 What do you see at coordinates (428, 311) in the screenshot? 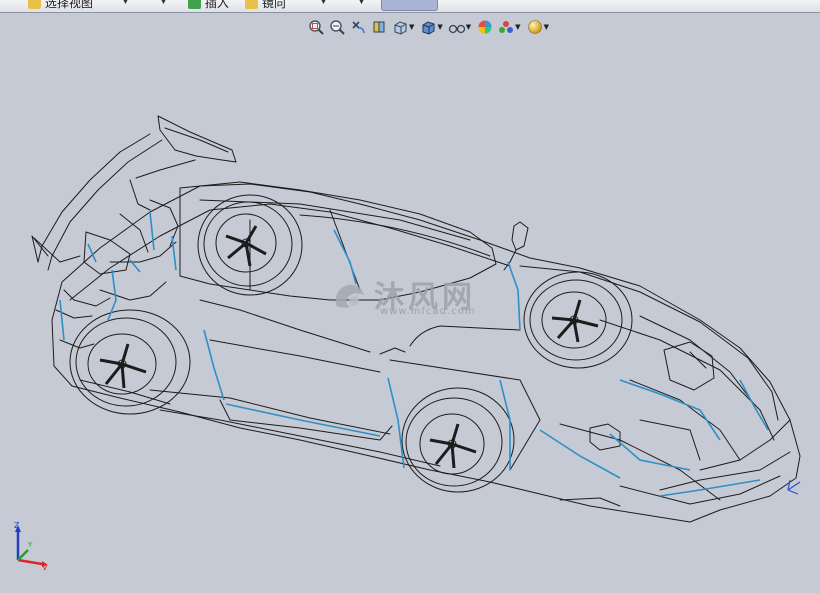
I see `watermark-url: www.mfcad.com` at bounding box center [428, 311].